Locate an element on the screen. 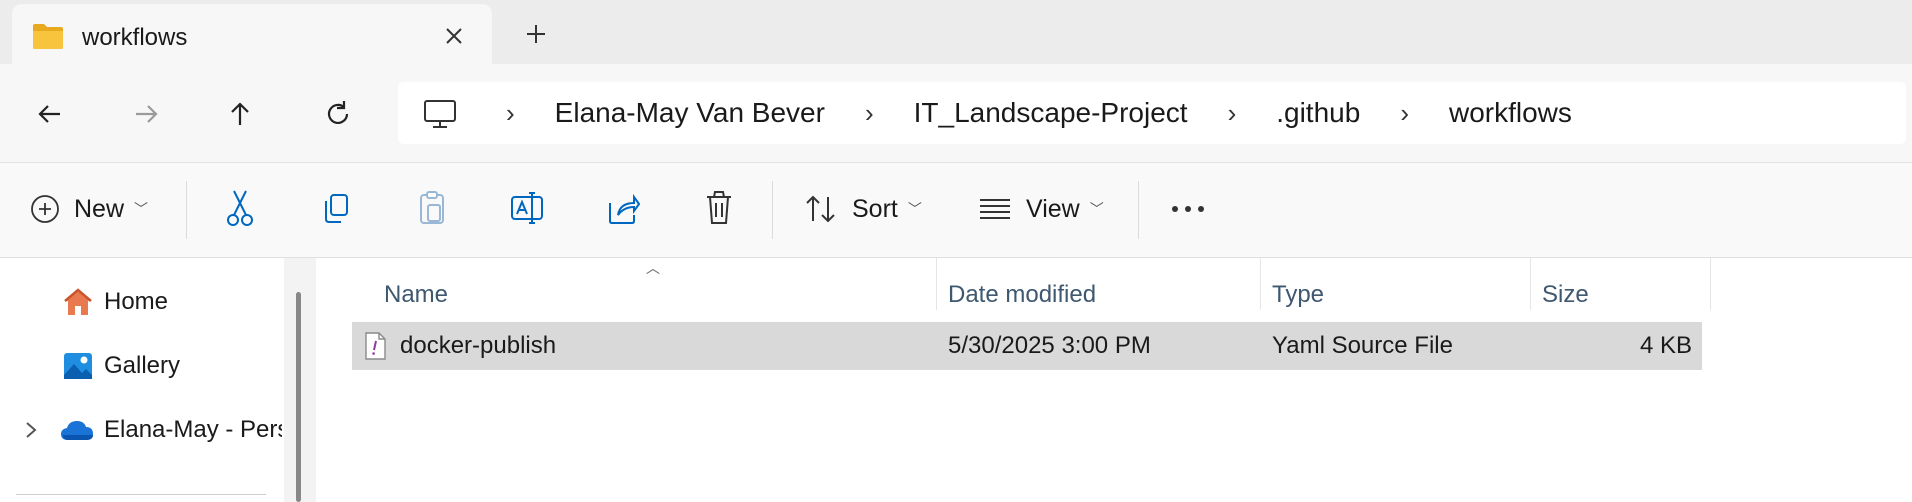 The width and height of the screenshot is (1912, 502). back-arrow-icon is located at coordinates (50, 114).